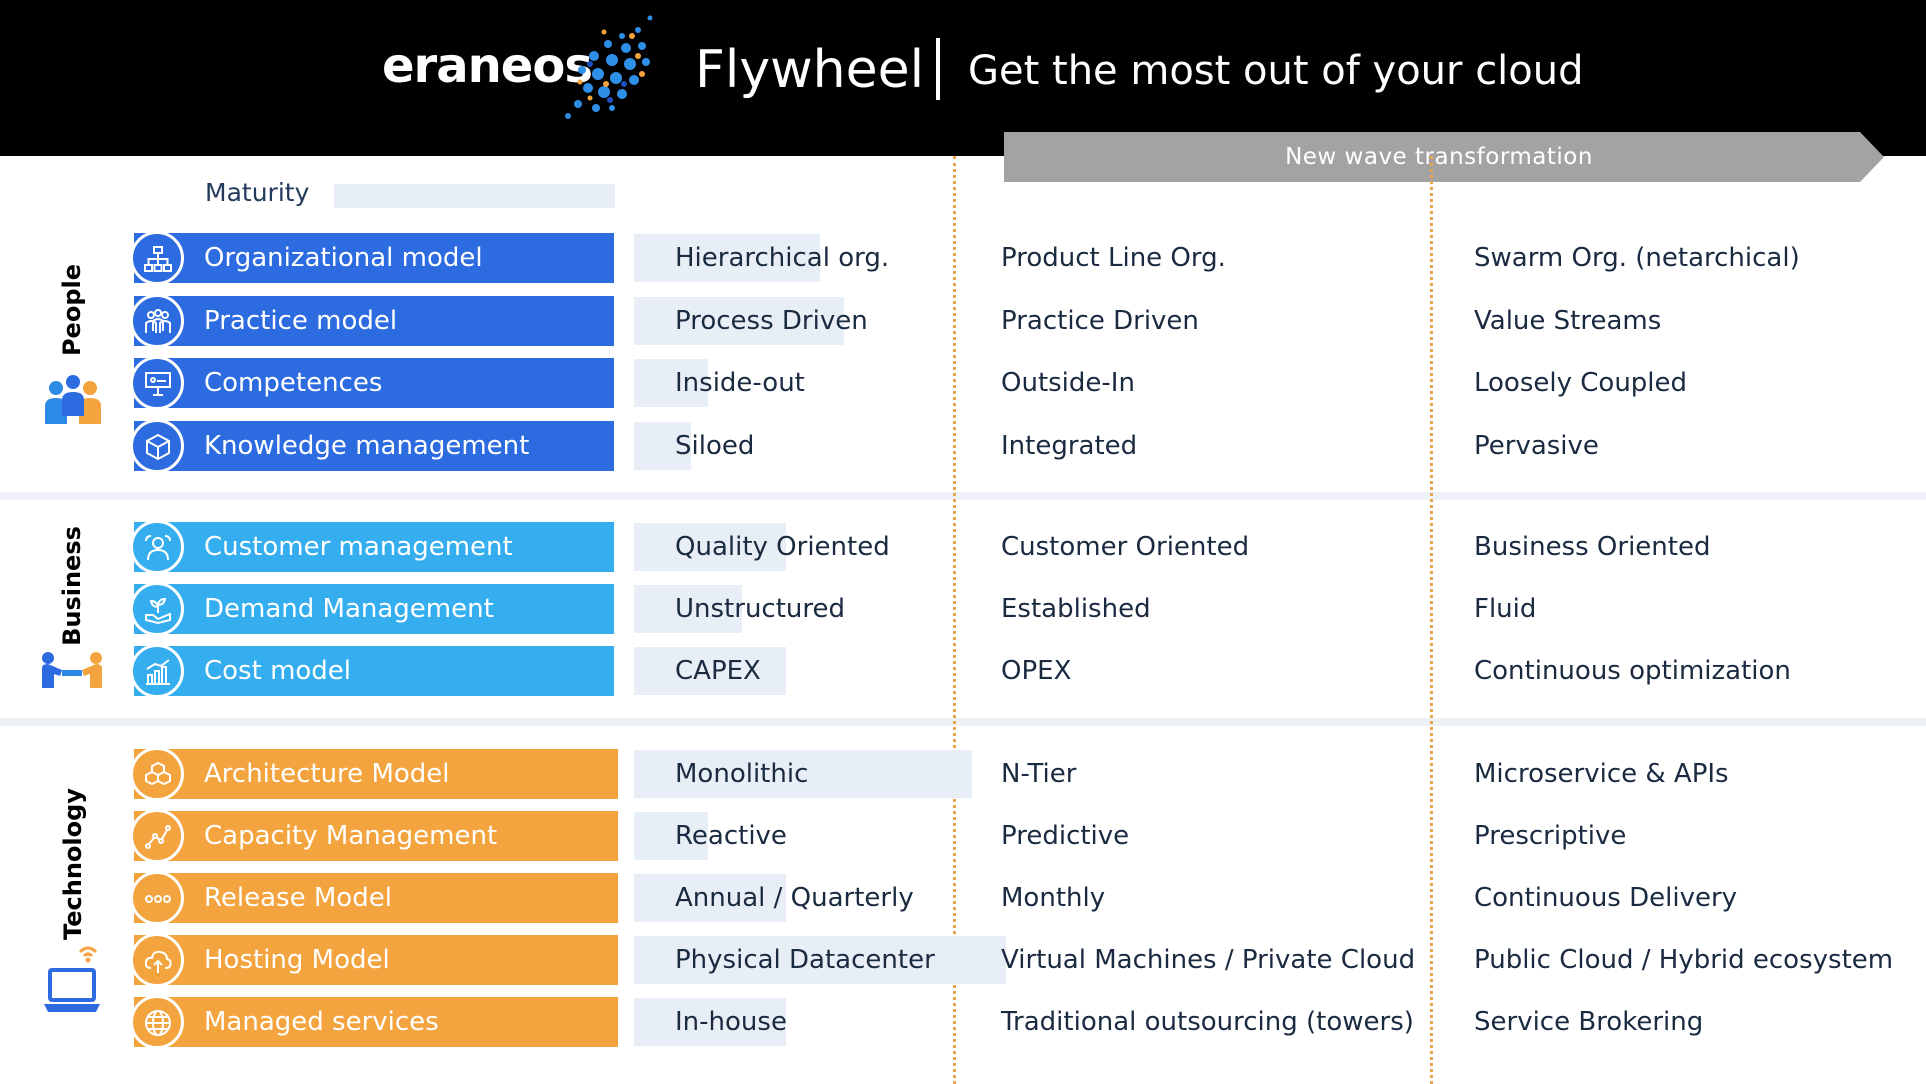 The width and height of the screenshot is (1926, 1084). What do you see at coordinates (374, 547) in the screenshot?
I see `capability-label-bar: Customer management` at bounding box center [374, 547].